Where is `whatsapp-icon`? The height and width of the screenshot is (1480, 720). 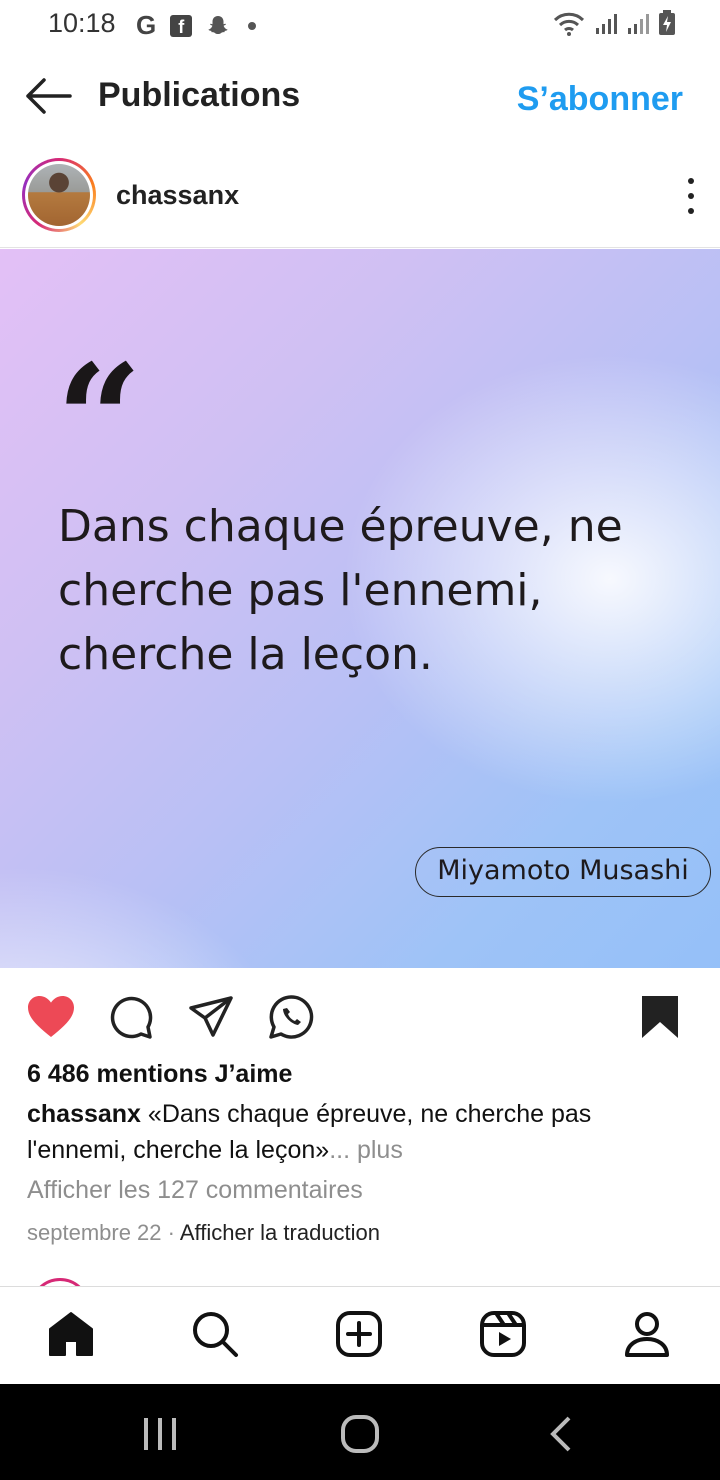
whatsapp-icon is located at coordinates (291, 1017).